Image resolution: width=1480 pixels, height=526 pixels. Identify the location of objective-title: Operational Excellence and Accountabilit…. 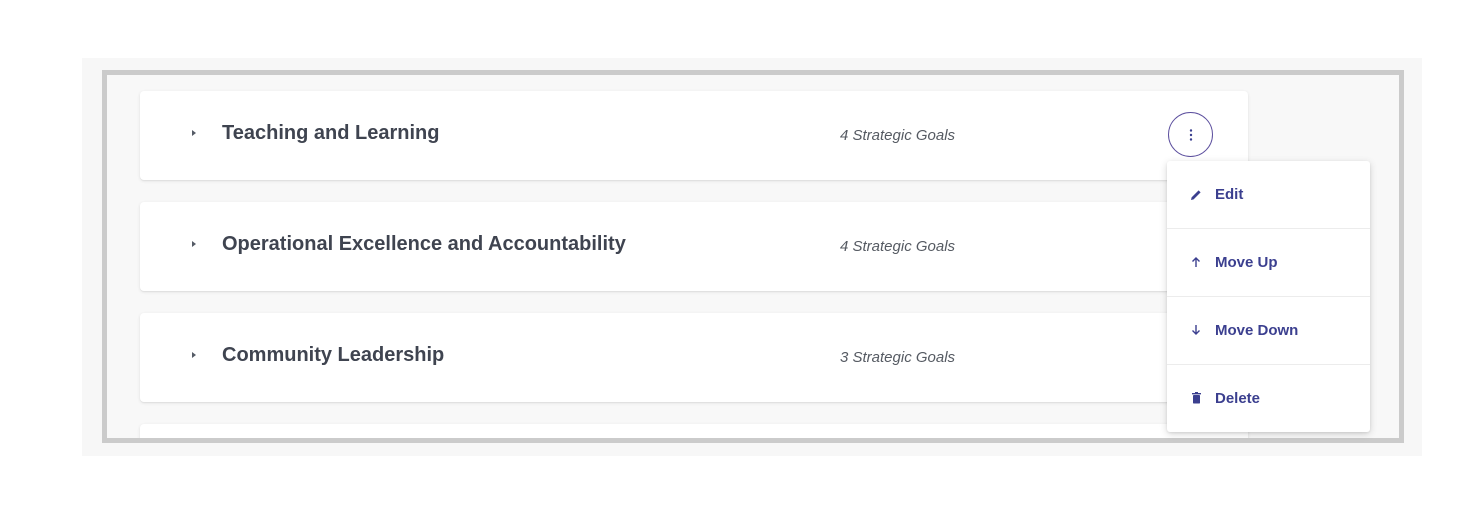
(424, 244).